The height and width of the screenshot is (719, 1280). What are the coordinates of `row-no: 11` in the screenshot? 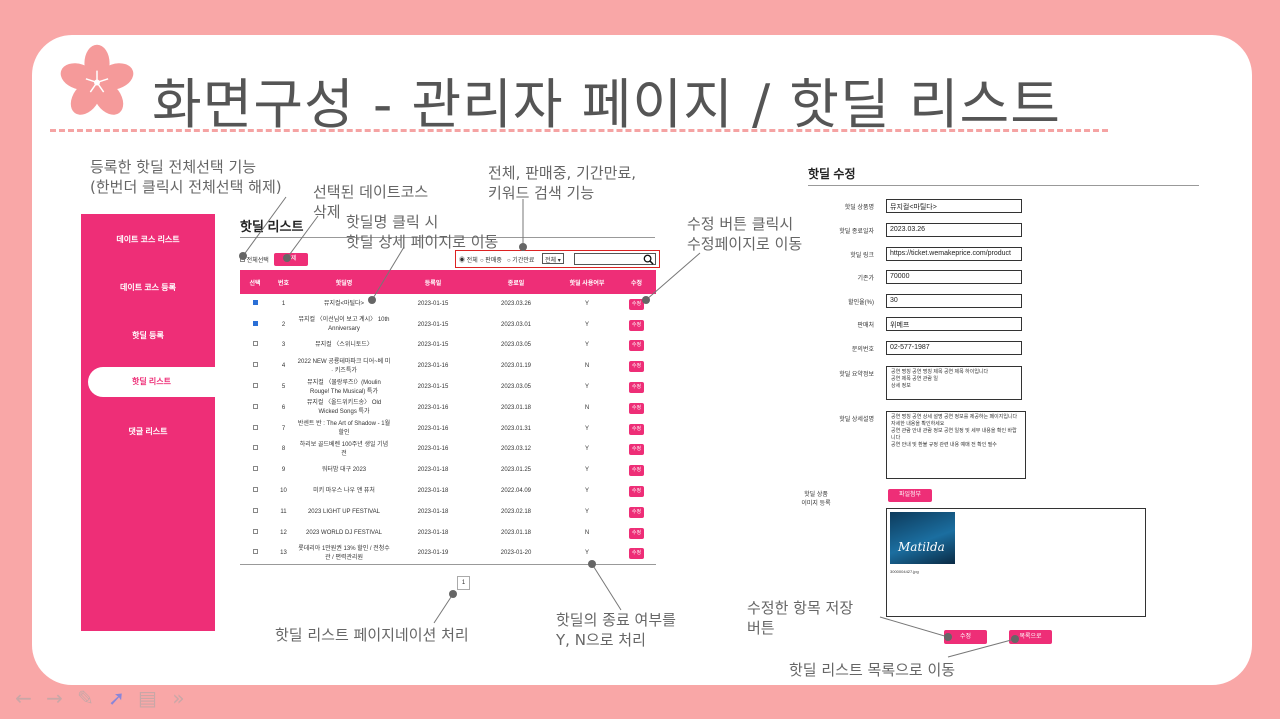 It's located at (283, 511).